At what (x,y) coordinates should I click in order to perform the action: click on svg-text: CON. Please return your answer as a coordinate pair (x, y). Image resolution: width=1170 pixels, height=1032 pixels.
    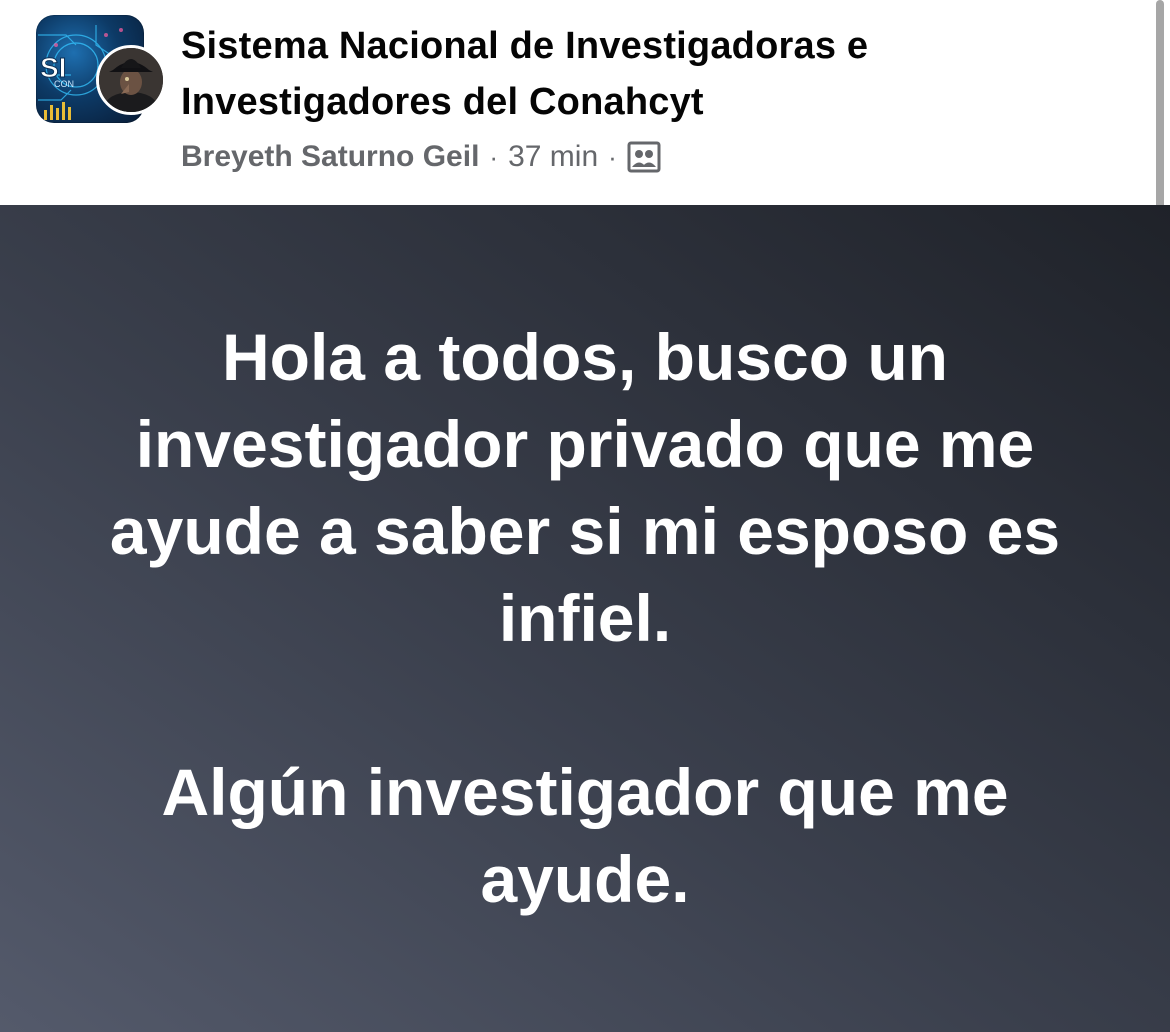
    Looking at the image, I should click on (64, 84).